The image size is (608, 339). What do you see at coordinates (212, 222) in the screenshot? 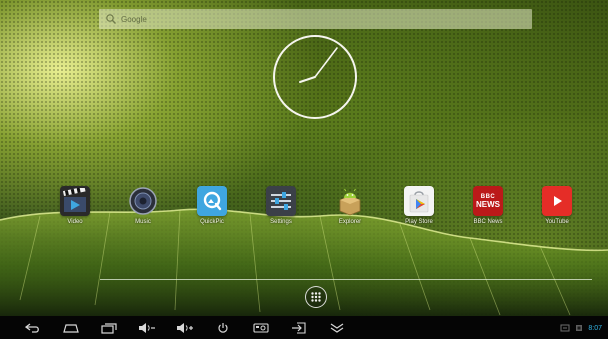
I see `app-label: QuickPic` at bounding box center [212, 222].